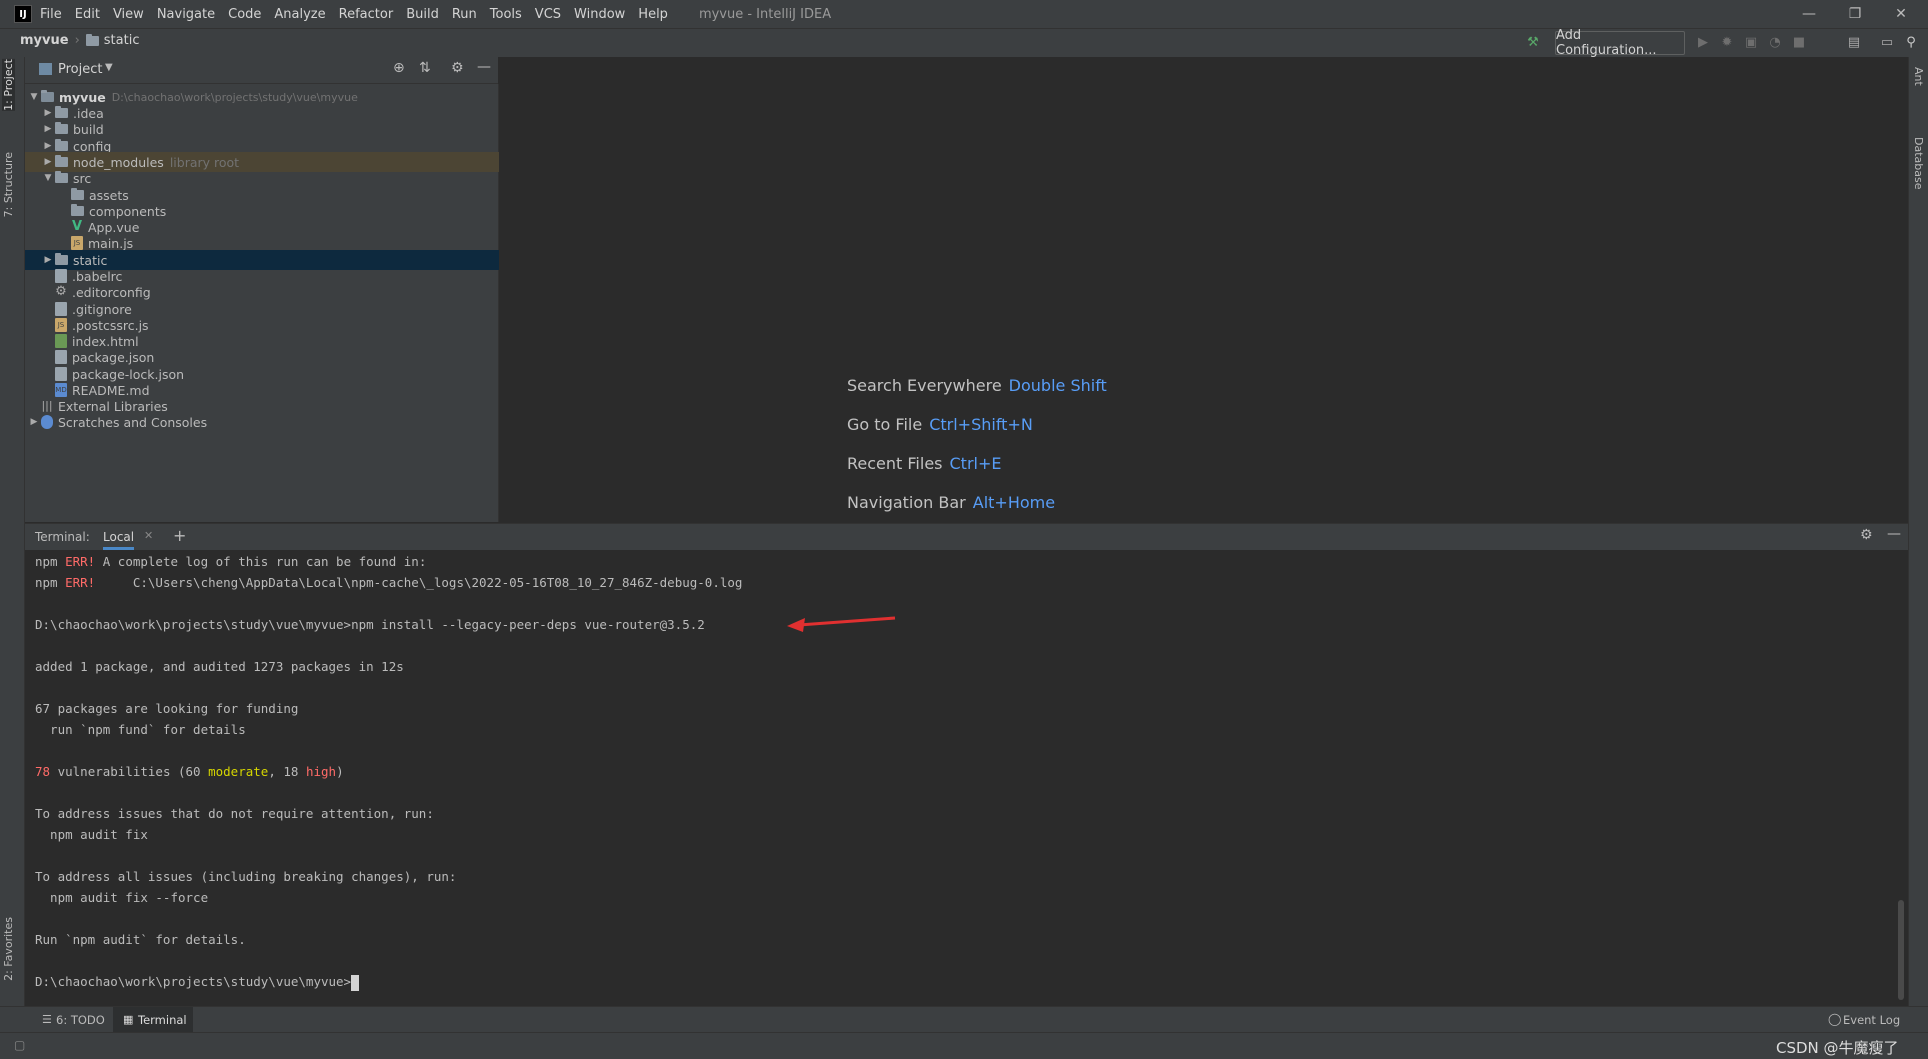 Image resolution: width=1928 pixels, height=1059 pixels. What do you see at coordinates (1727, 42) in the screenshot?
I see `debug-icon: ✹` at bounding box center [1727, 42].